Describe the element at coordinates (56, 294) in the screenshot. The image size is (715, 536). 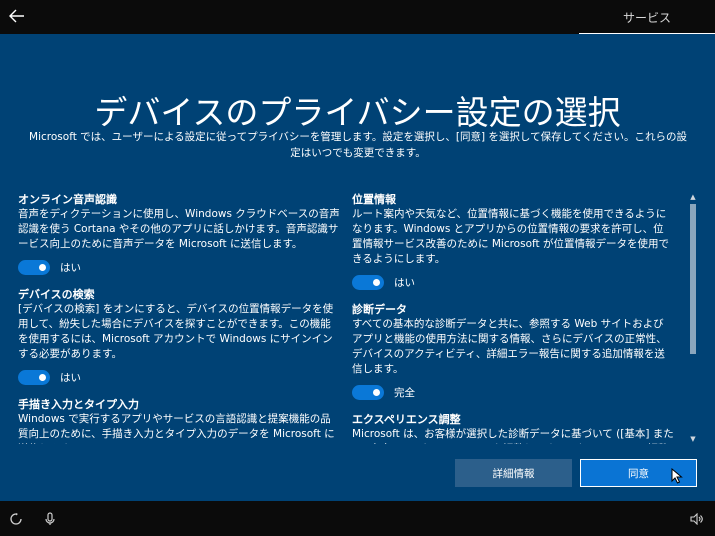
I see `setting-title: デバイスの検索` at that location.